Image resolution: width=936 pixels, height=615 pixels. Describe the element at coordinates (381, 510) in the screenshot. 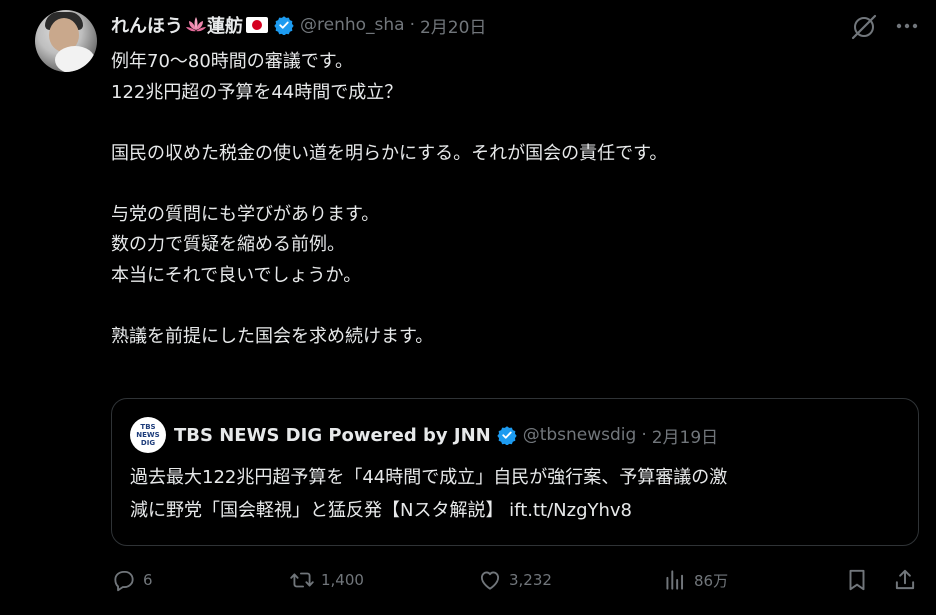

I see `quoted-line: 減に野党「国会軽視」と猛反発【Nスタ解説】 ift.tt/NzgYhv8` at that location.